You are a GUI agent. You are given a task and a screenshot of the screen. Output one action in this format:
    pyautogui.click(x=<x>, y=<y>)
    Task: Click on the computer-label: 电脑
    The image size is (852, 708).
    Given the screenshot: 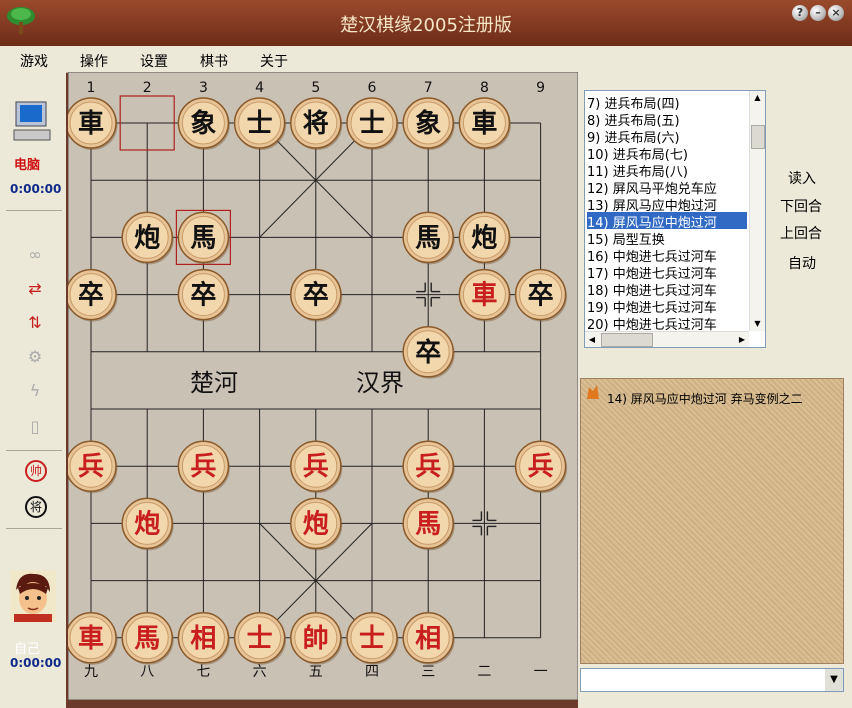 What is the action you would take?
    pyautogui.click(x=27, y=165)
    